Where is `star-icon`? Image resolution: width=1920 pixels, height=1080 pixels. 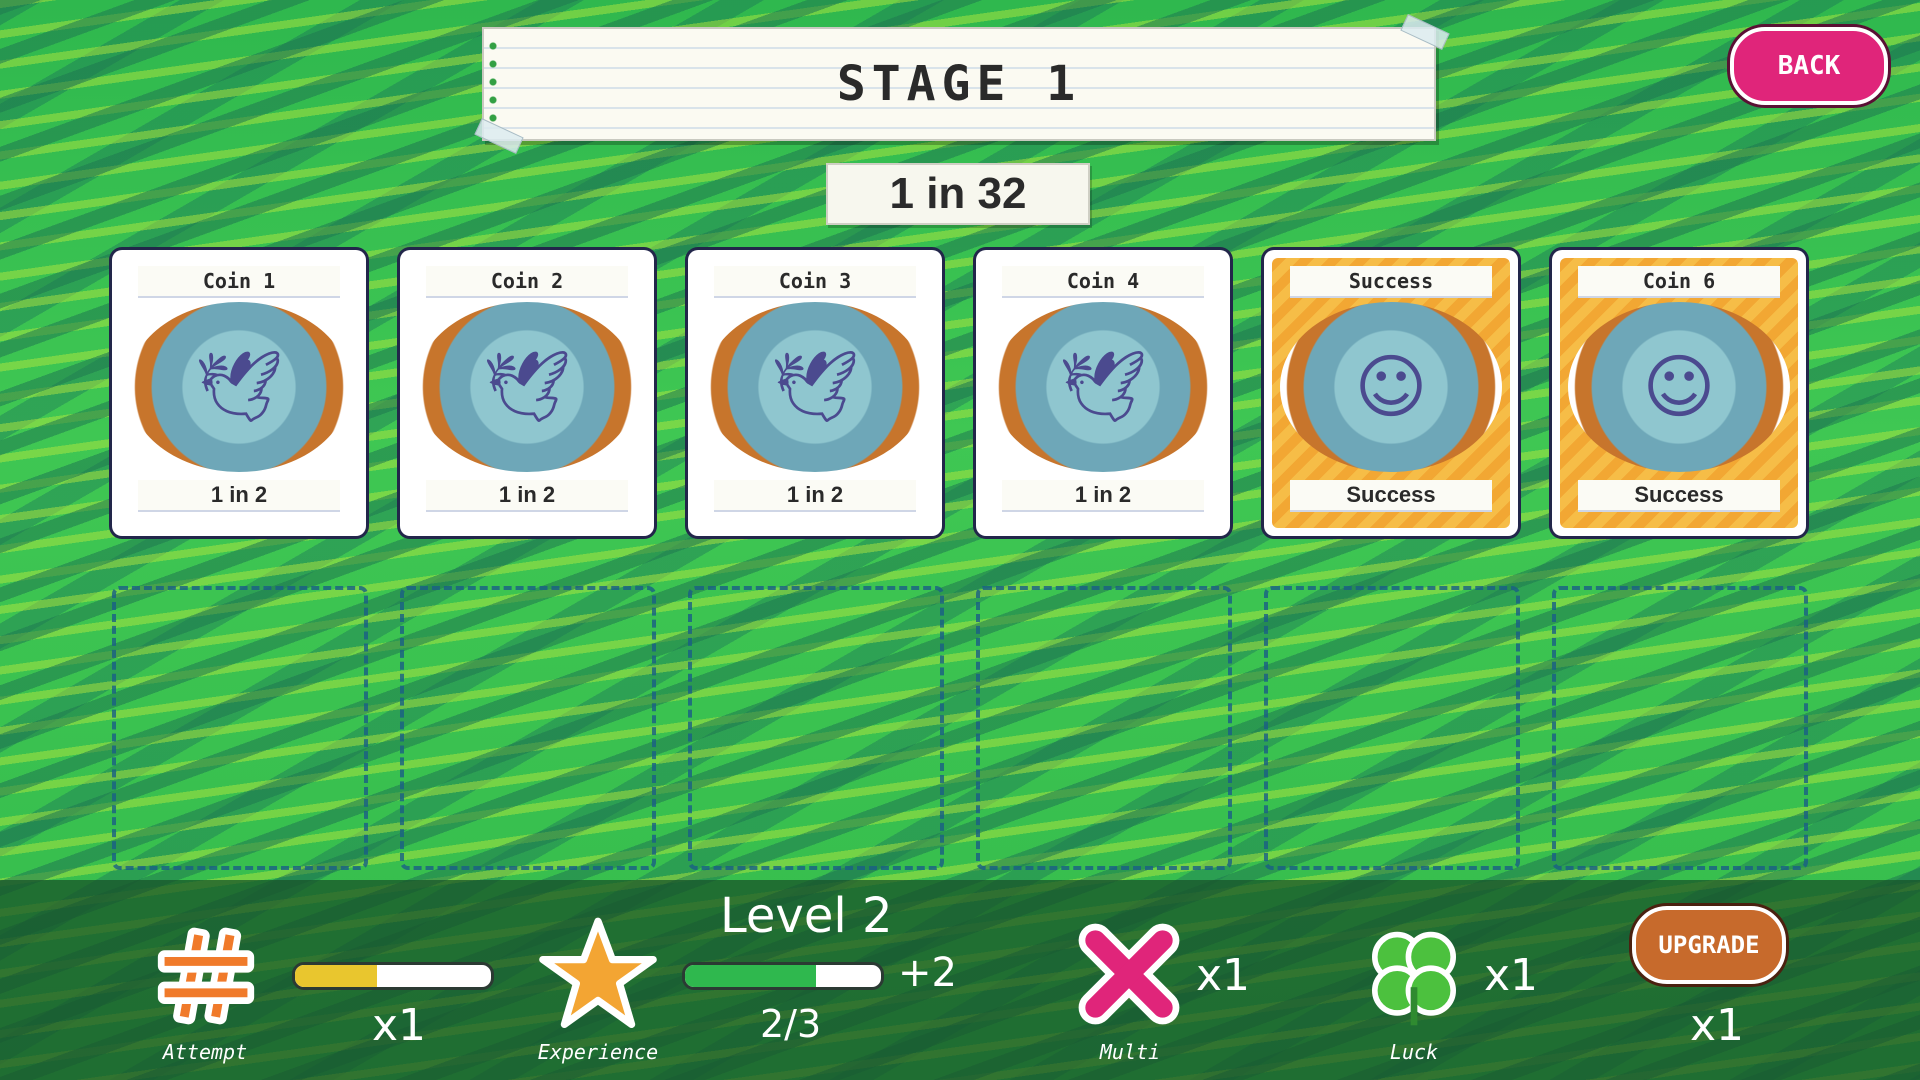 star-icon is located at coordinates (598, 974).